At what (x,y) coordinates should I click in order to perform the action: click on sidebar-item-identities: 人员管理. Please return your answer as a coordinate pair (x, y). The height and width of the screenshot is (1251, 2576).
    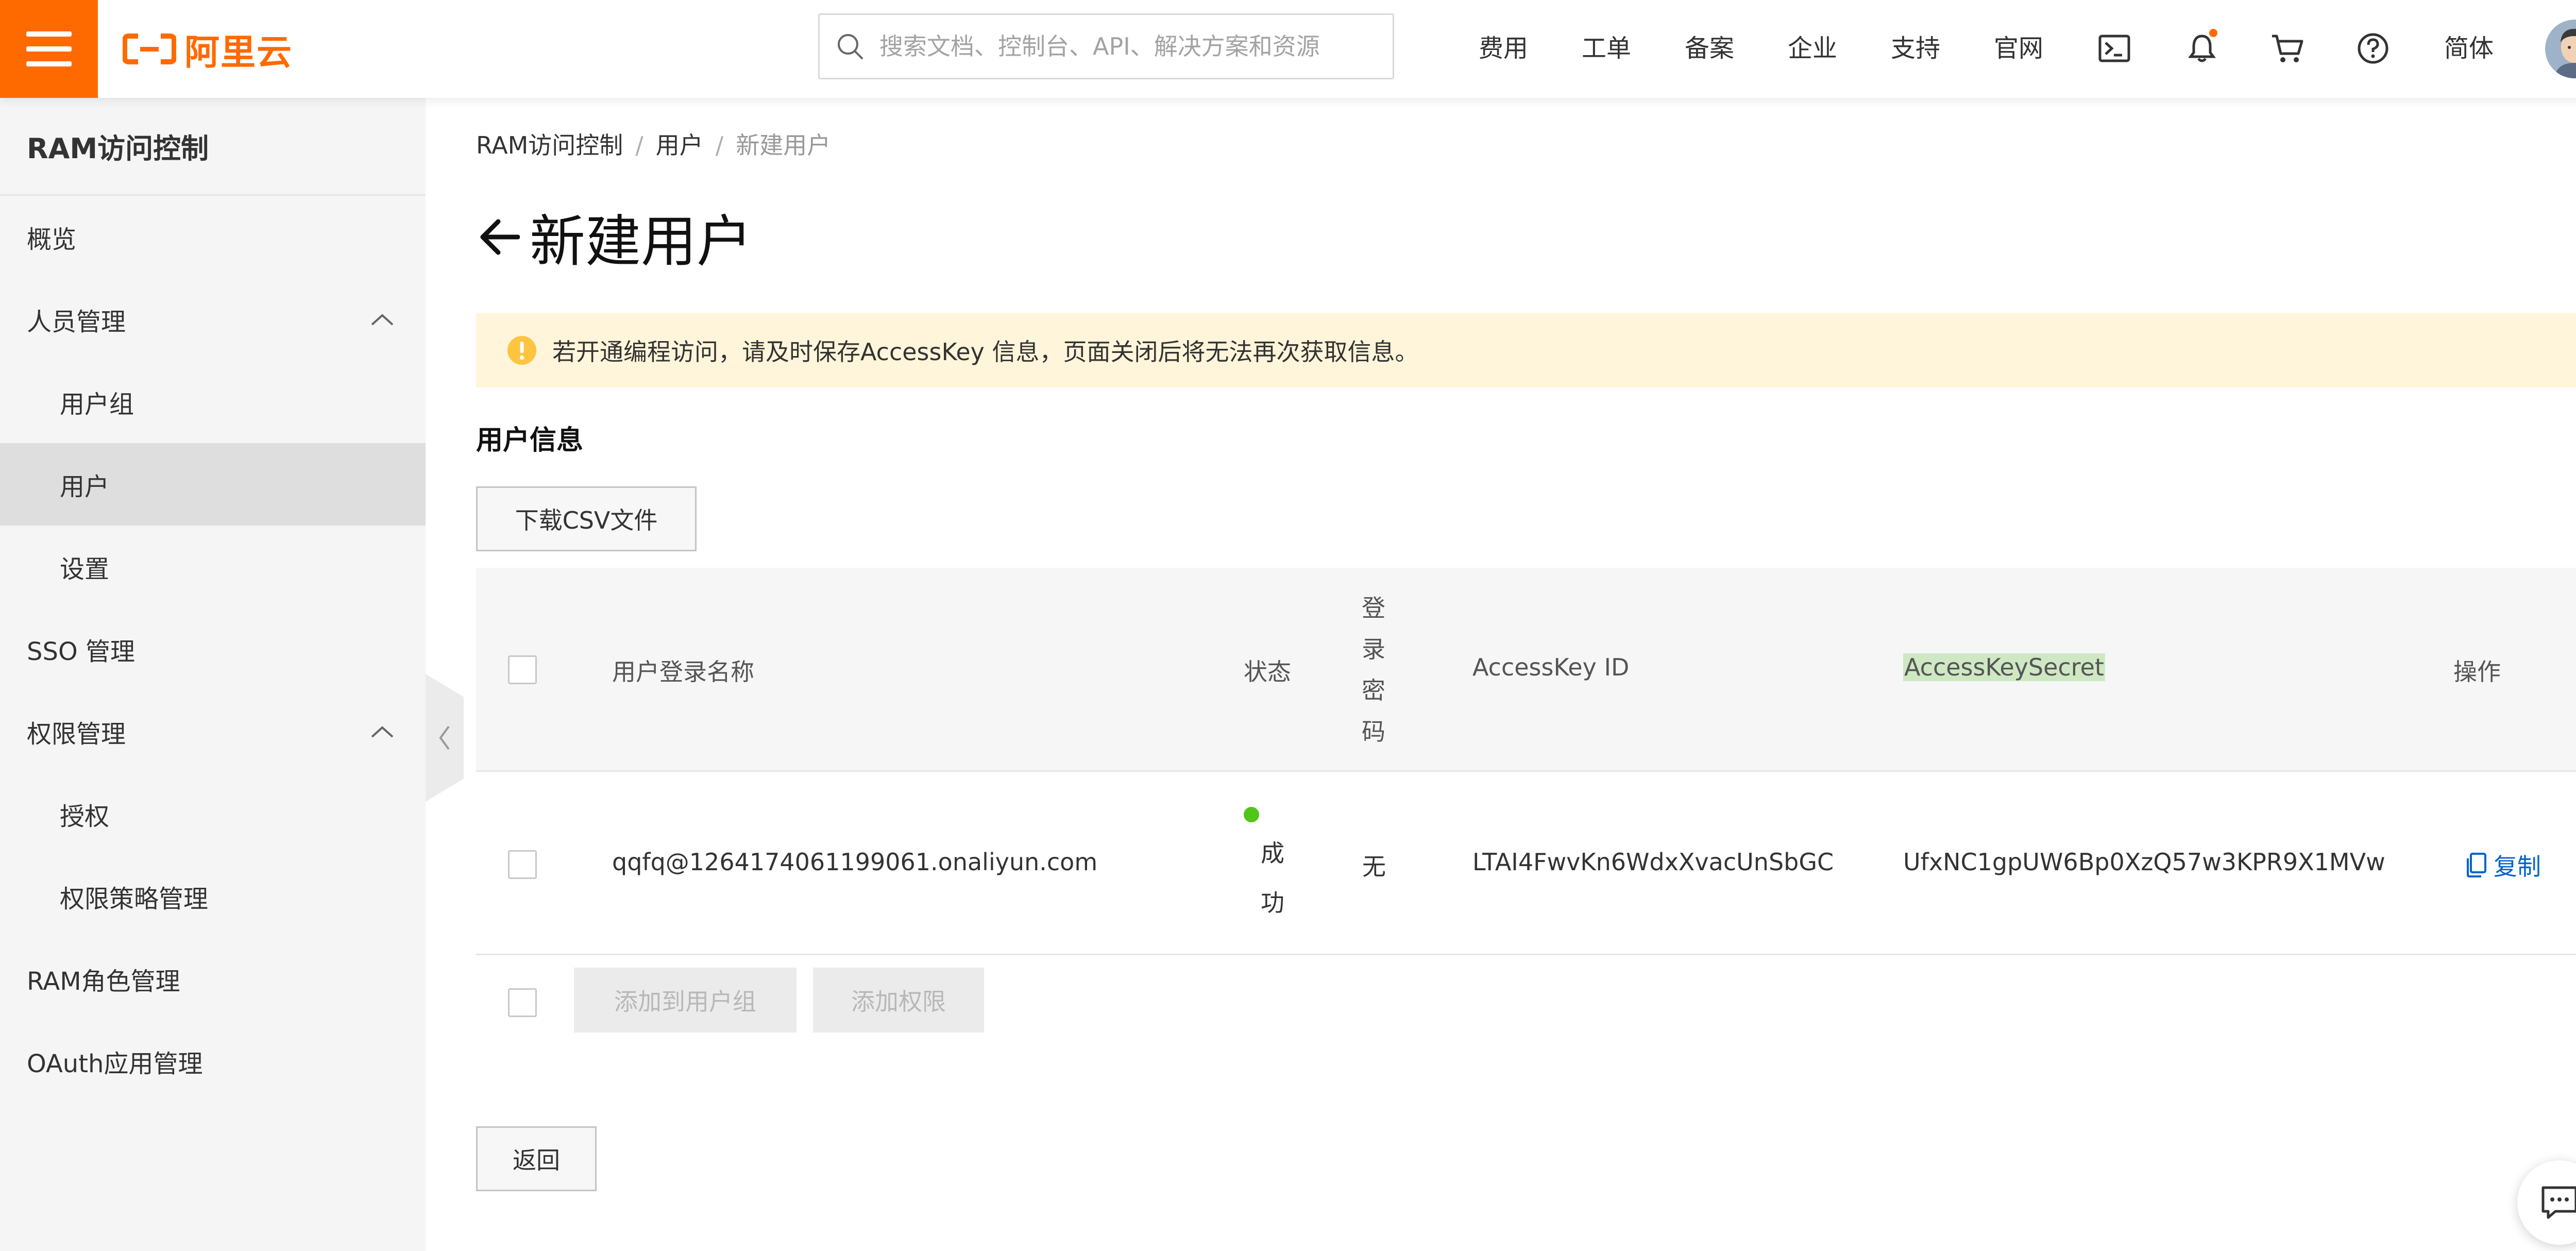
    Looking at the image, I should click on (213, 319).